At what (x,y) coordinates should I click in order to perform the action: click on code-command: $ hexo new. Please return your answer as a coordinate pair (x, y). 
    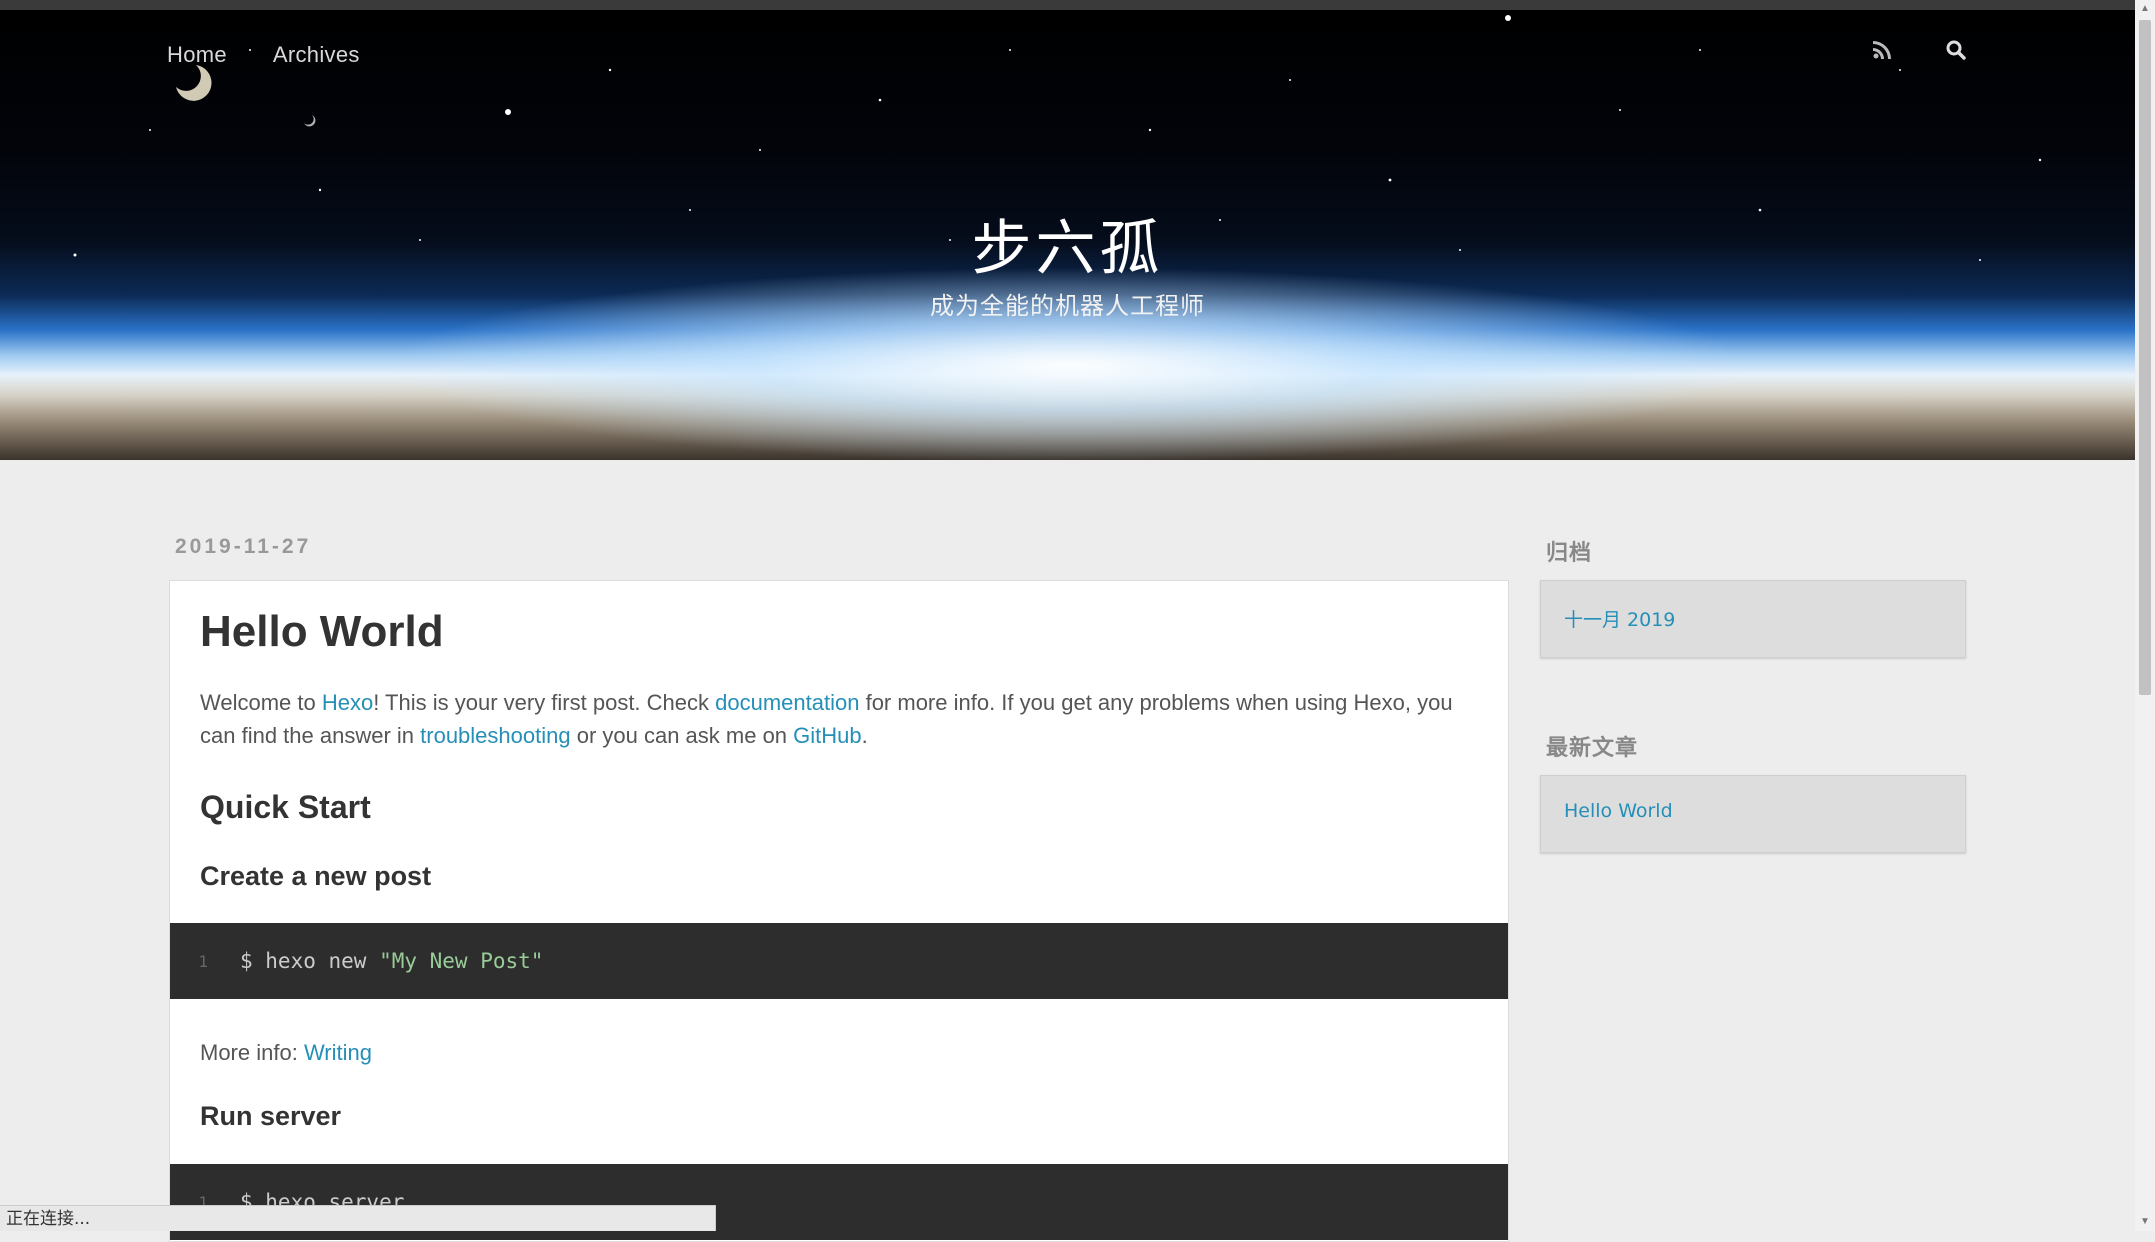
    Looking at the image, I should click on (310, 961).